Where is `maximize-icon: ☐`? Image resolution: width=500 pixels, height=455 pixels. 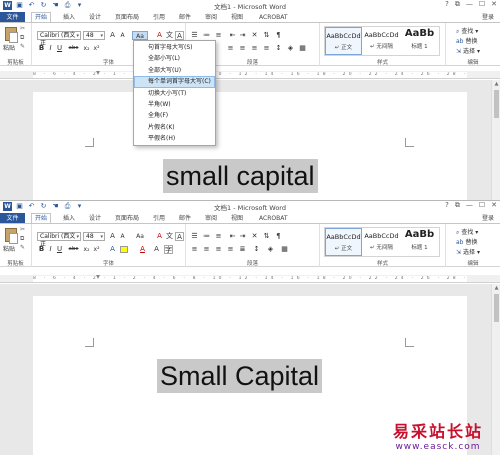 maximize-icon: ☐ is located at coordinates (482, 4).